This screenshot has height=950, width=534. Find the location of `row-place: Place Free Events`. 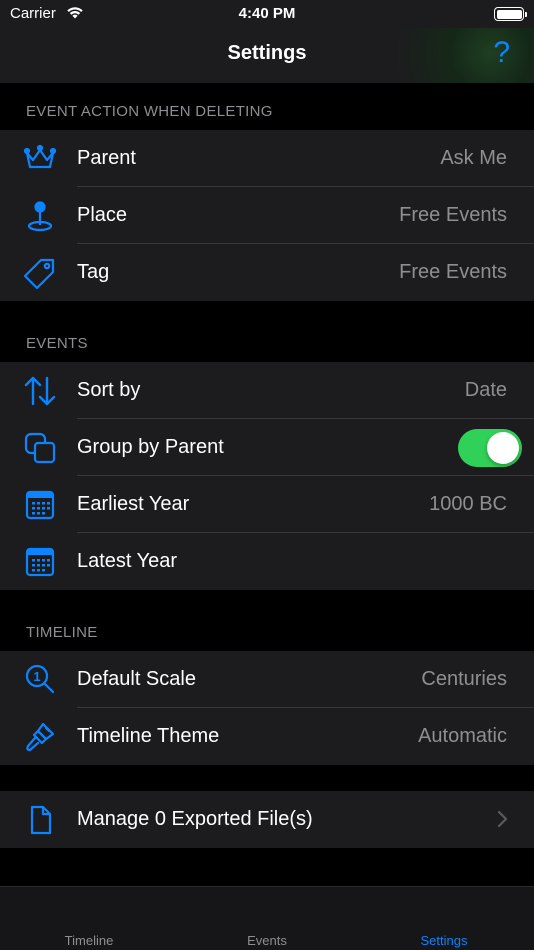

row-place: Place Free Events is located at coordinates (267, 215).